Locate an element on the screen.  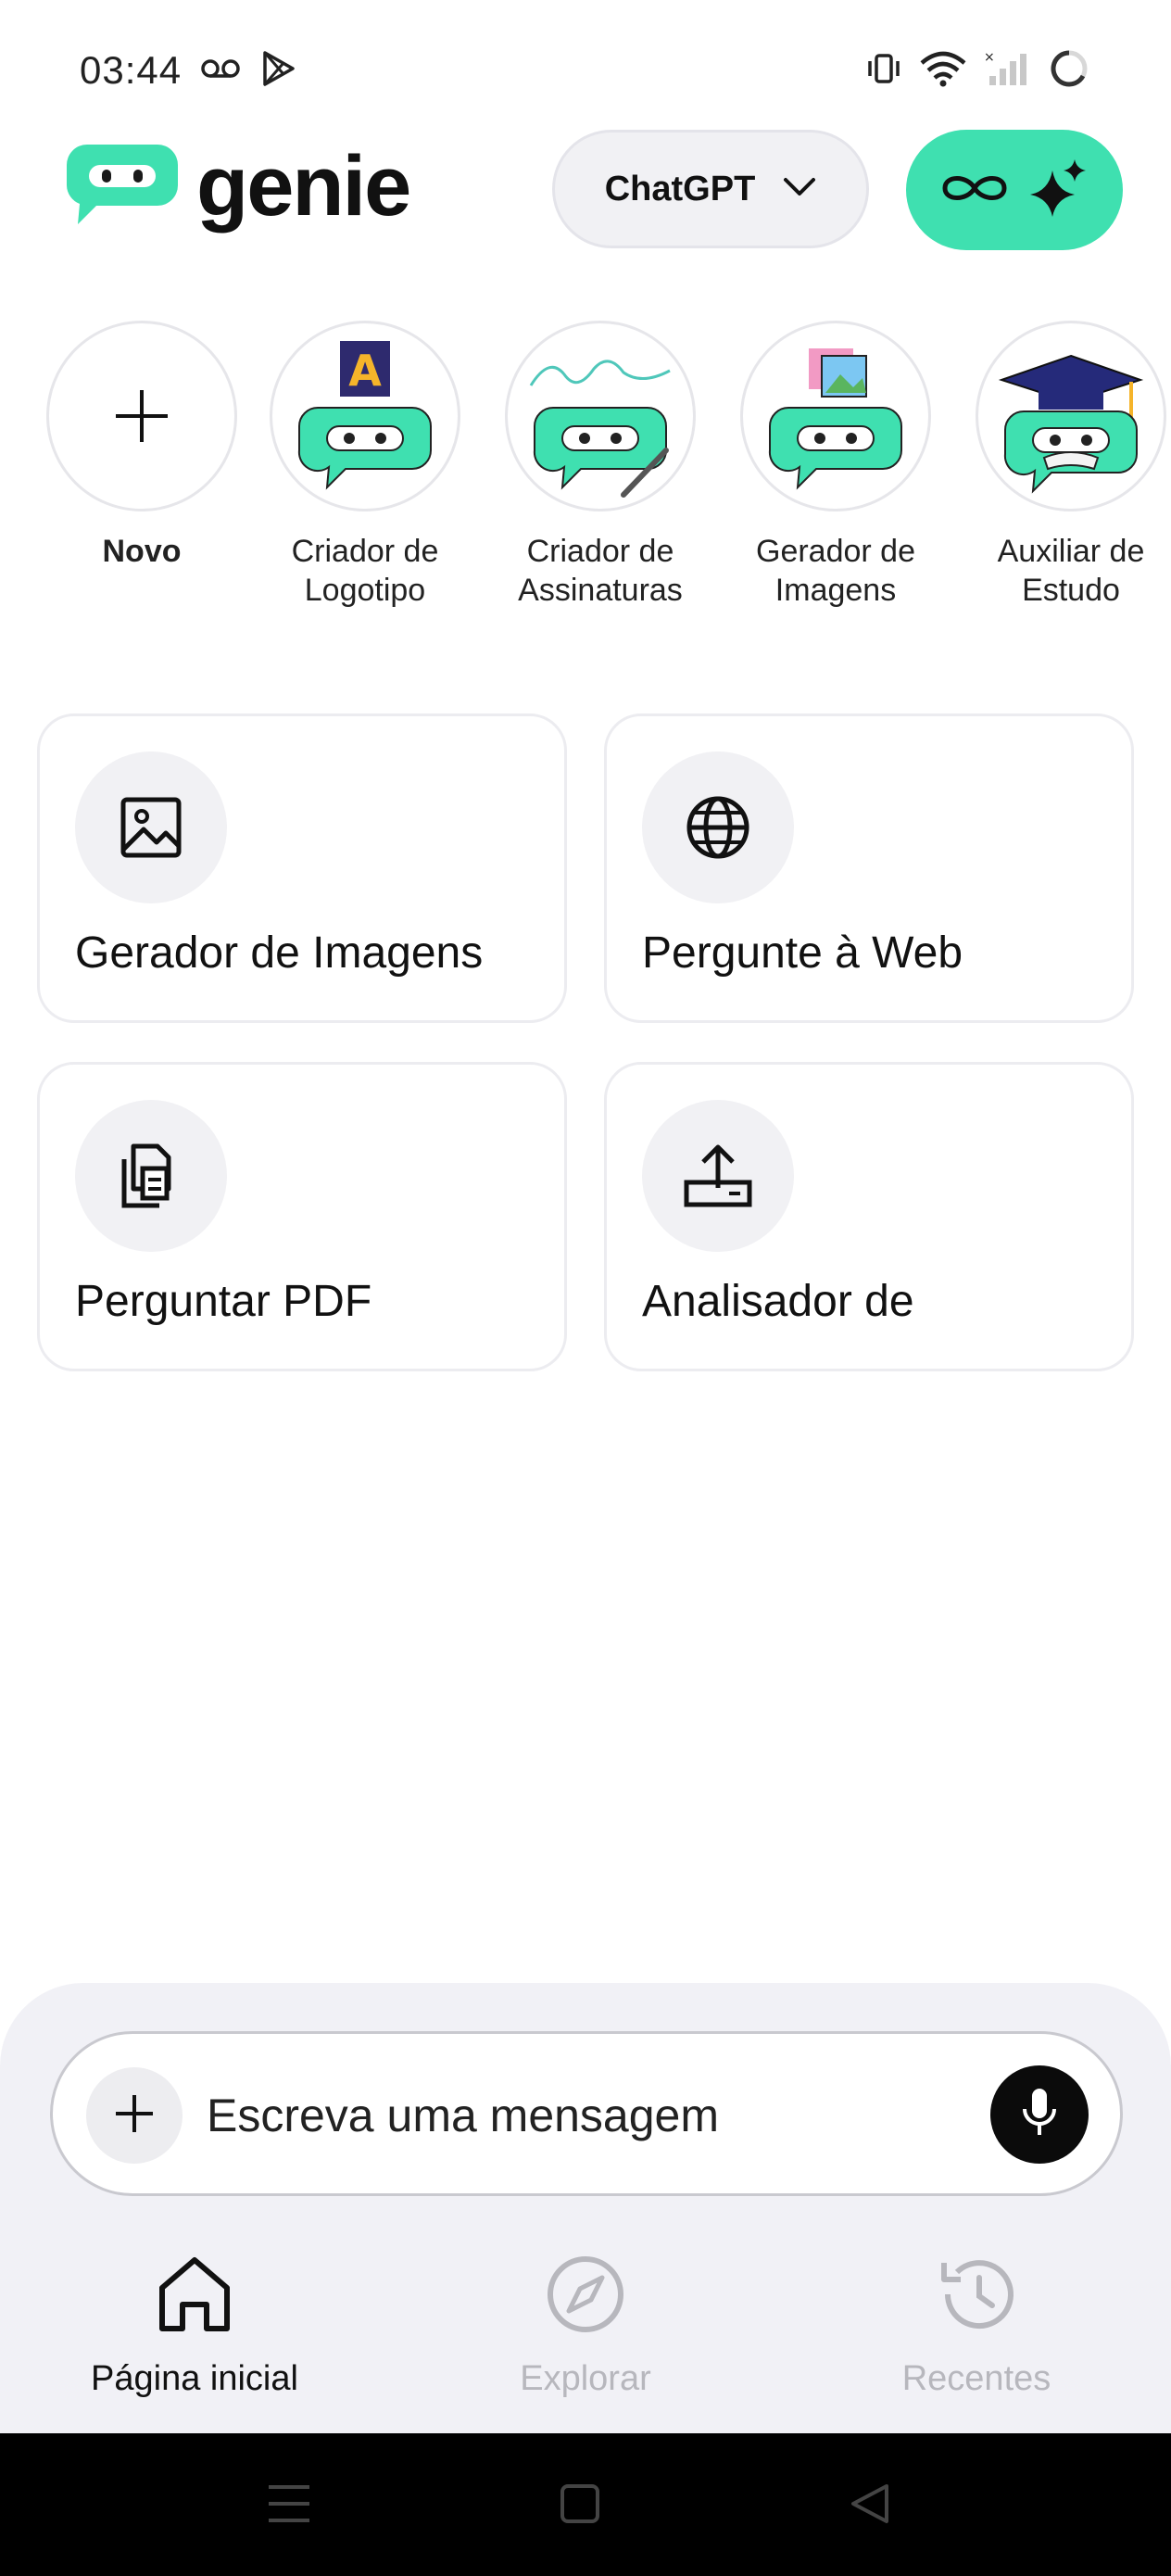
message-composer is located at coordinates (587, 2113).